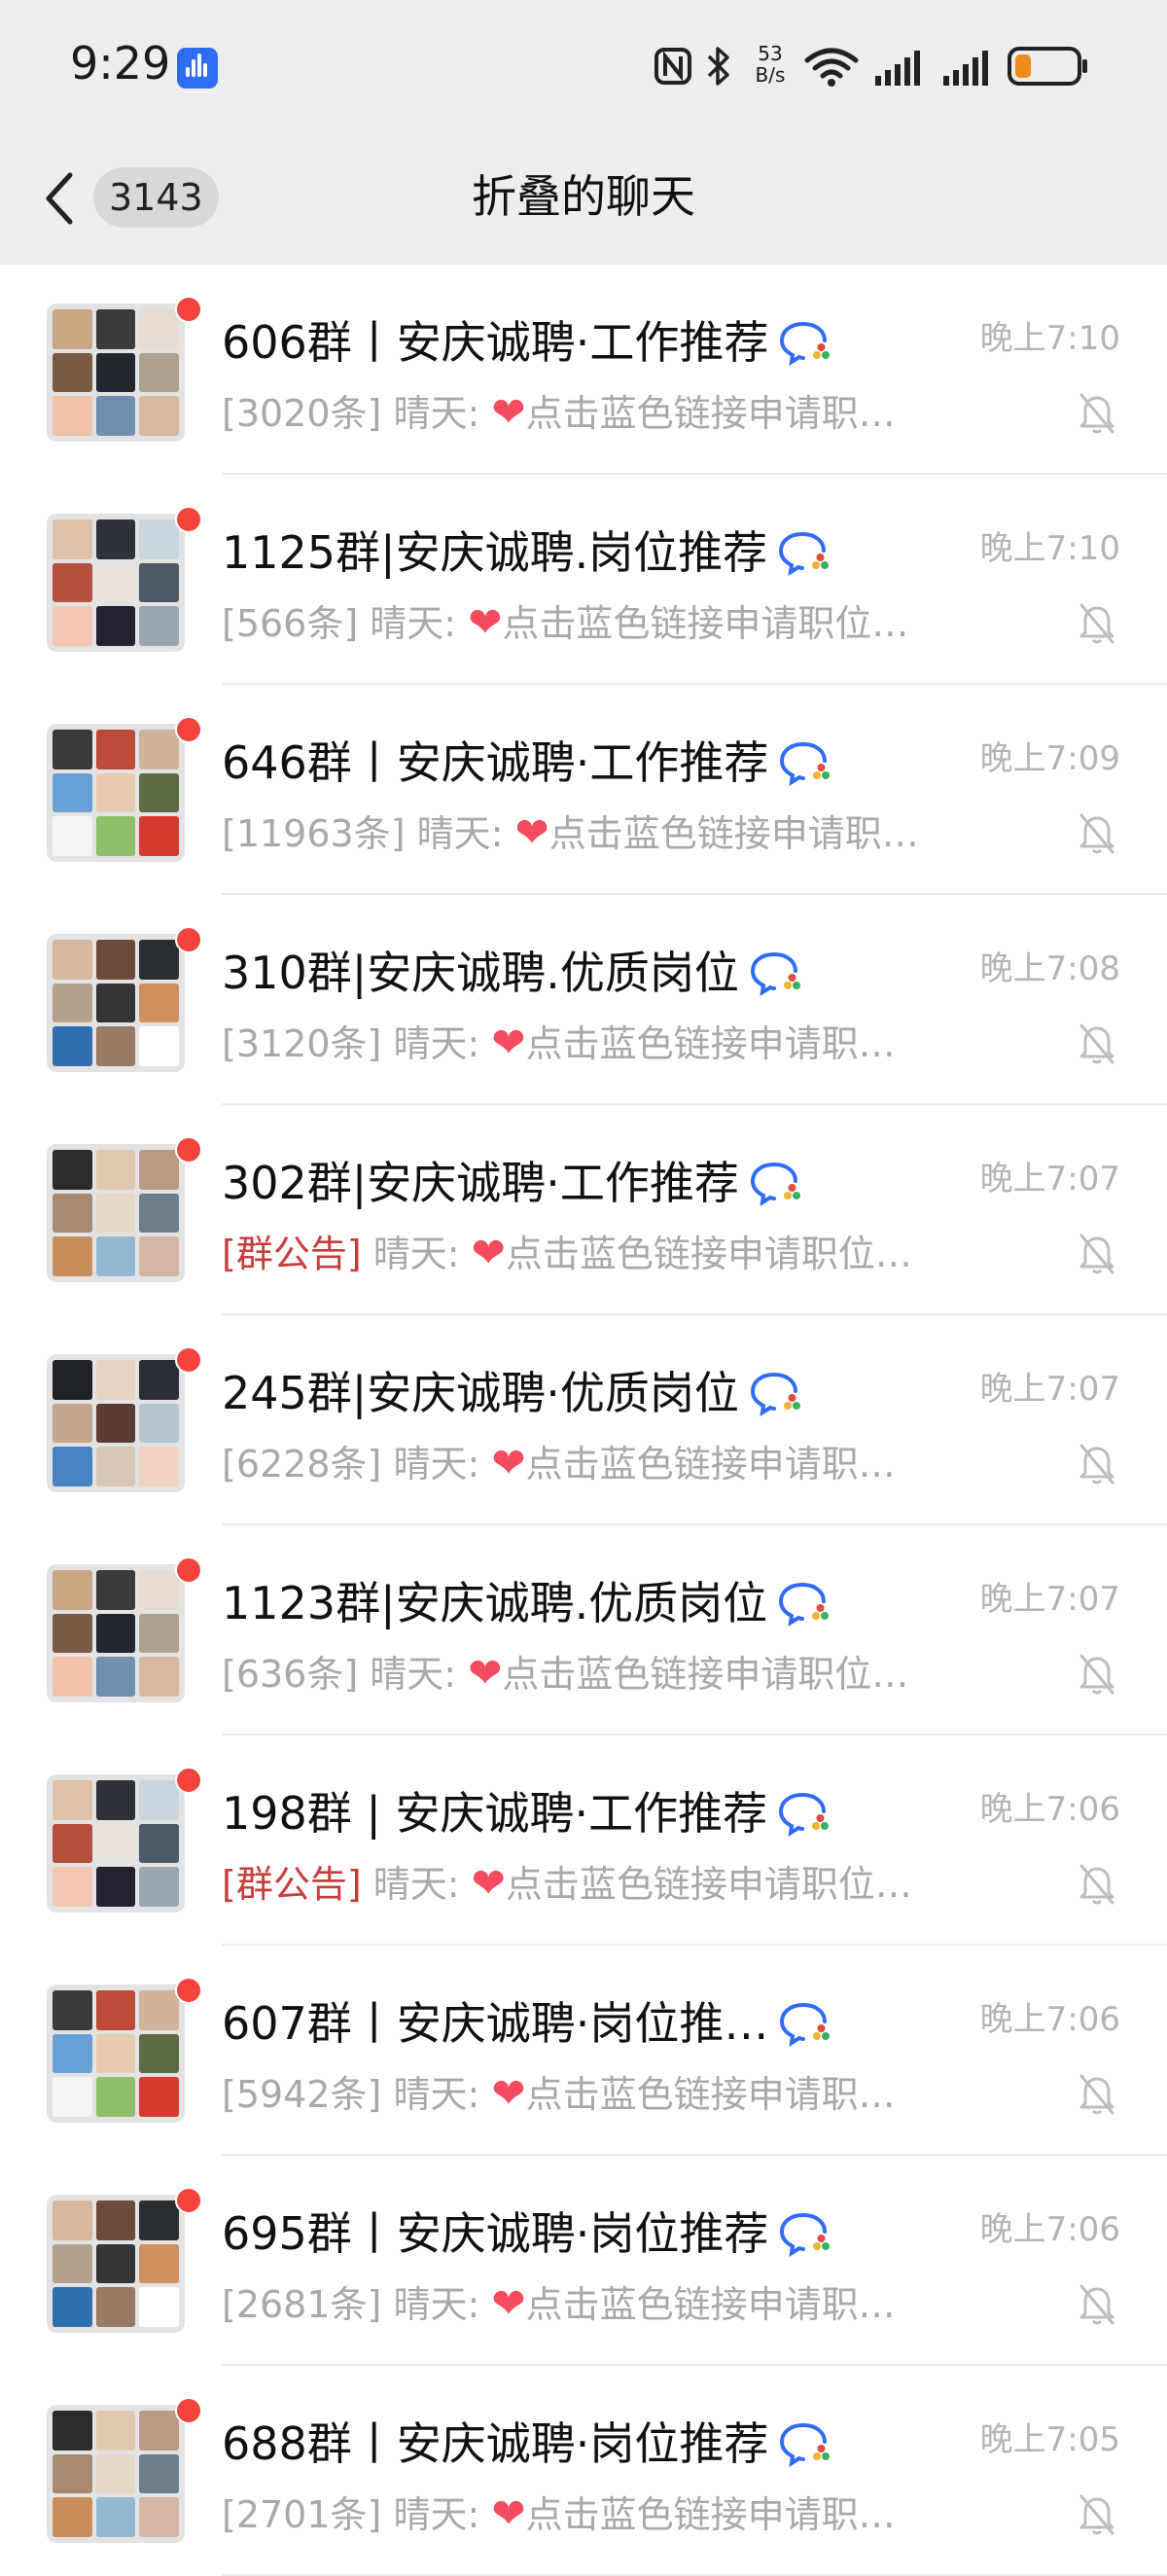  What do you see at coordinates (1049, 1179) in the screenshot?
I see `chat-time: 晚上7:07` at bounding box center [1049, 1179].